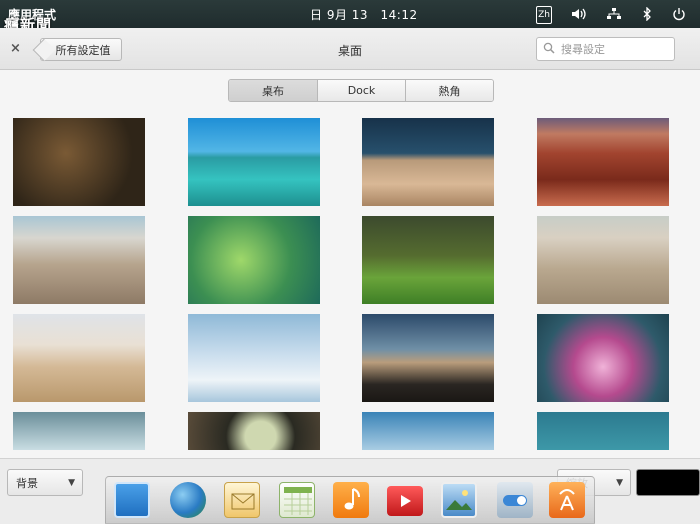  Describe the element at coordinates (273, 90) in the screenshot. I see `mode-wallpaper: 桌布` at that location.